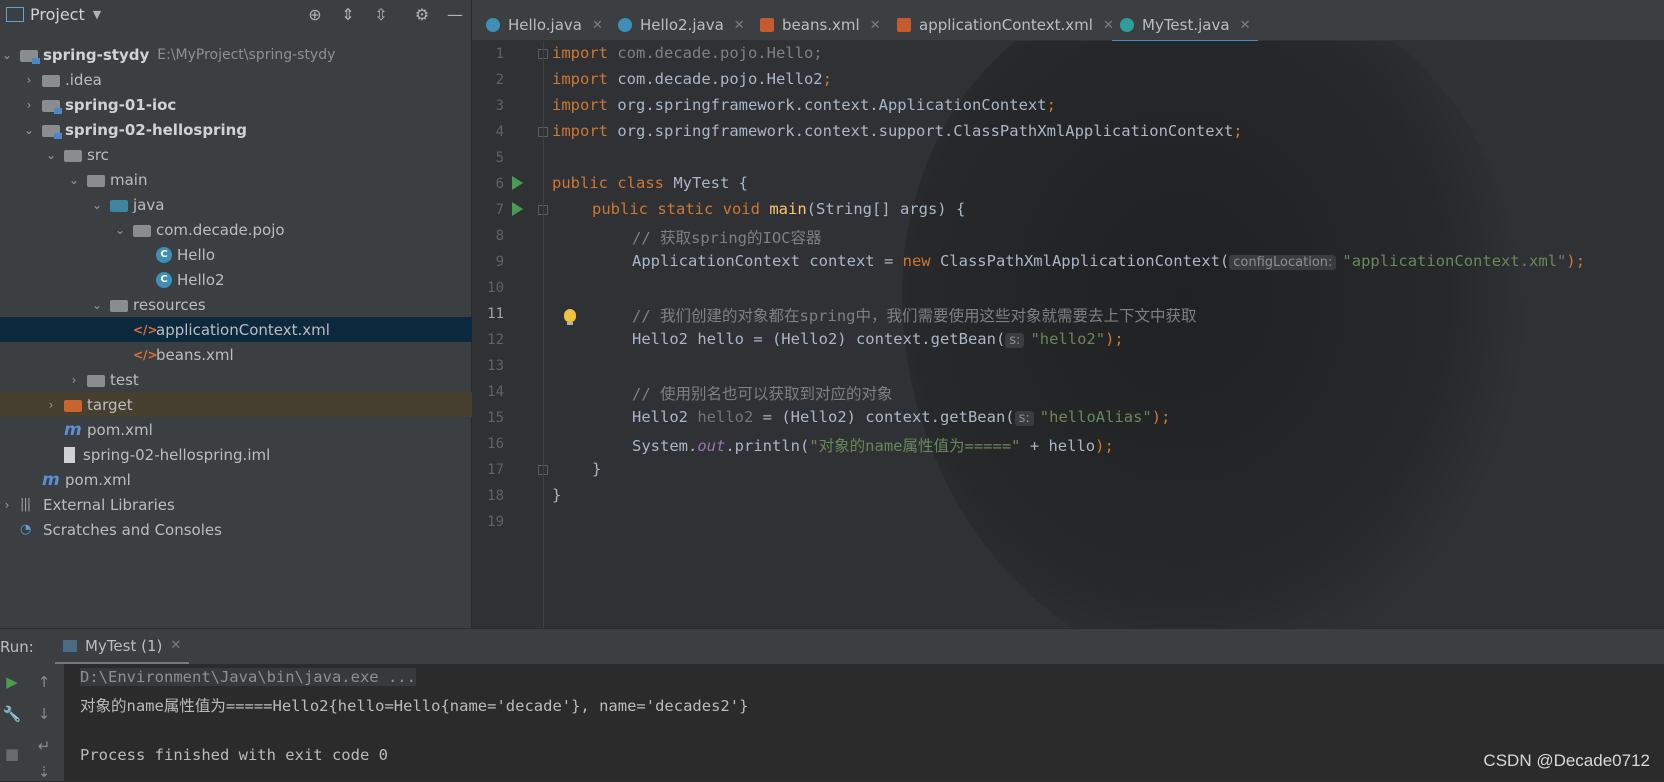  What do you see at coordinates (455, 14) in the screenshot?
I see `hide-icon: —` at bounding box center [455, 14].